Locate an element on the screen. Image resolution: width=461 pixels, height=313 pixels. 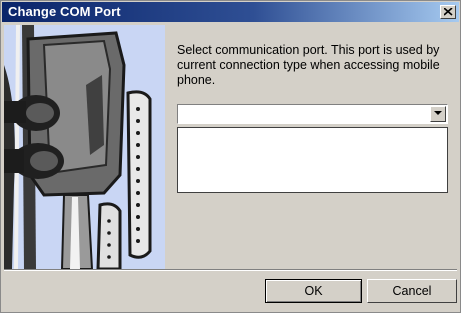
cancel-button: Cancel is located at coordinates (412, 291).